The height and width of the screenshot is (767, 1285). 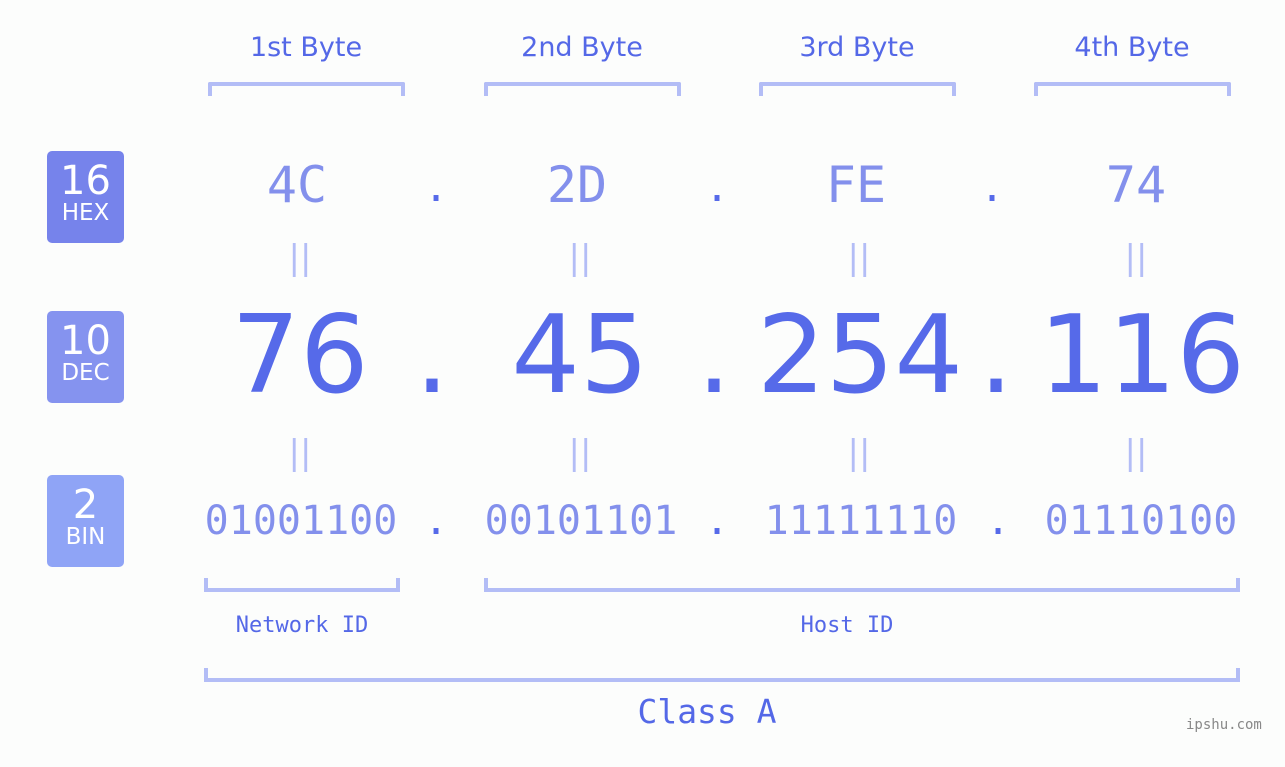 I want to click on dec-value-3: 254, so click(x=860, y=355).